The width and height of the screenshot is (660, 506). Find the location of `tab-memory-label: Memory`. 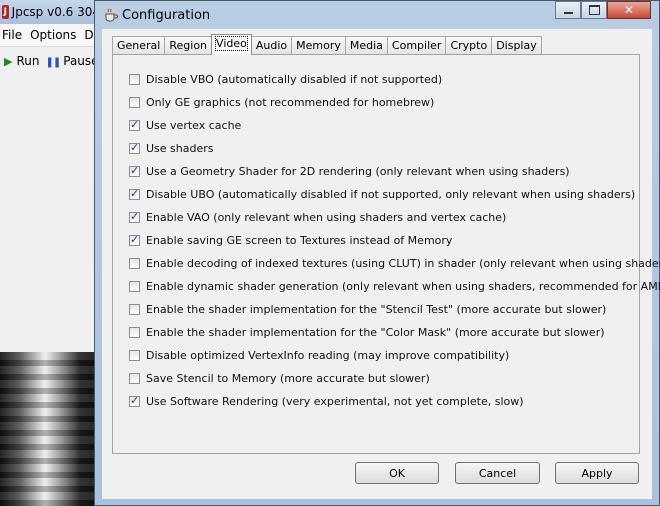

tab-memory-label: Memory is located at coordinates (318, 45).